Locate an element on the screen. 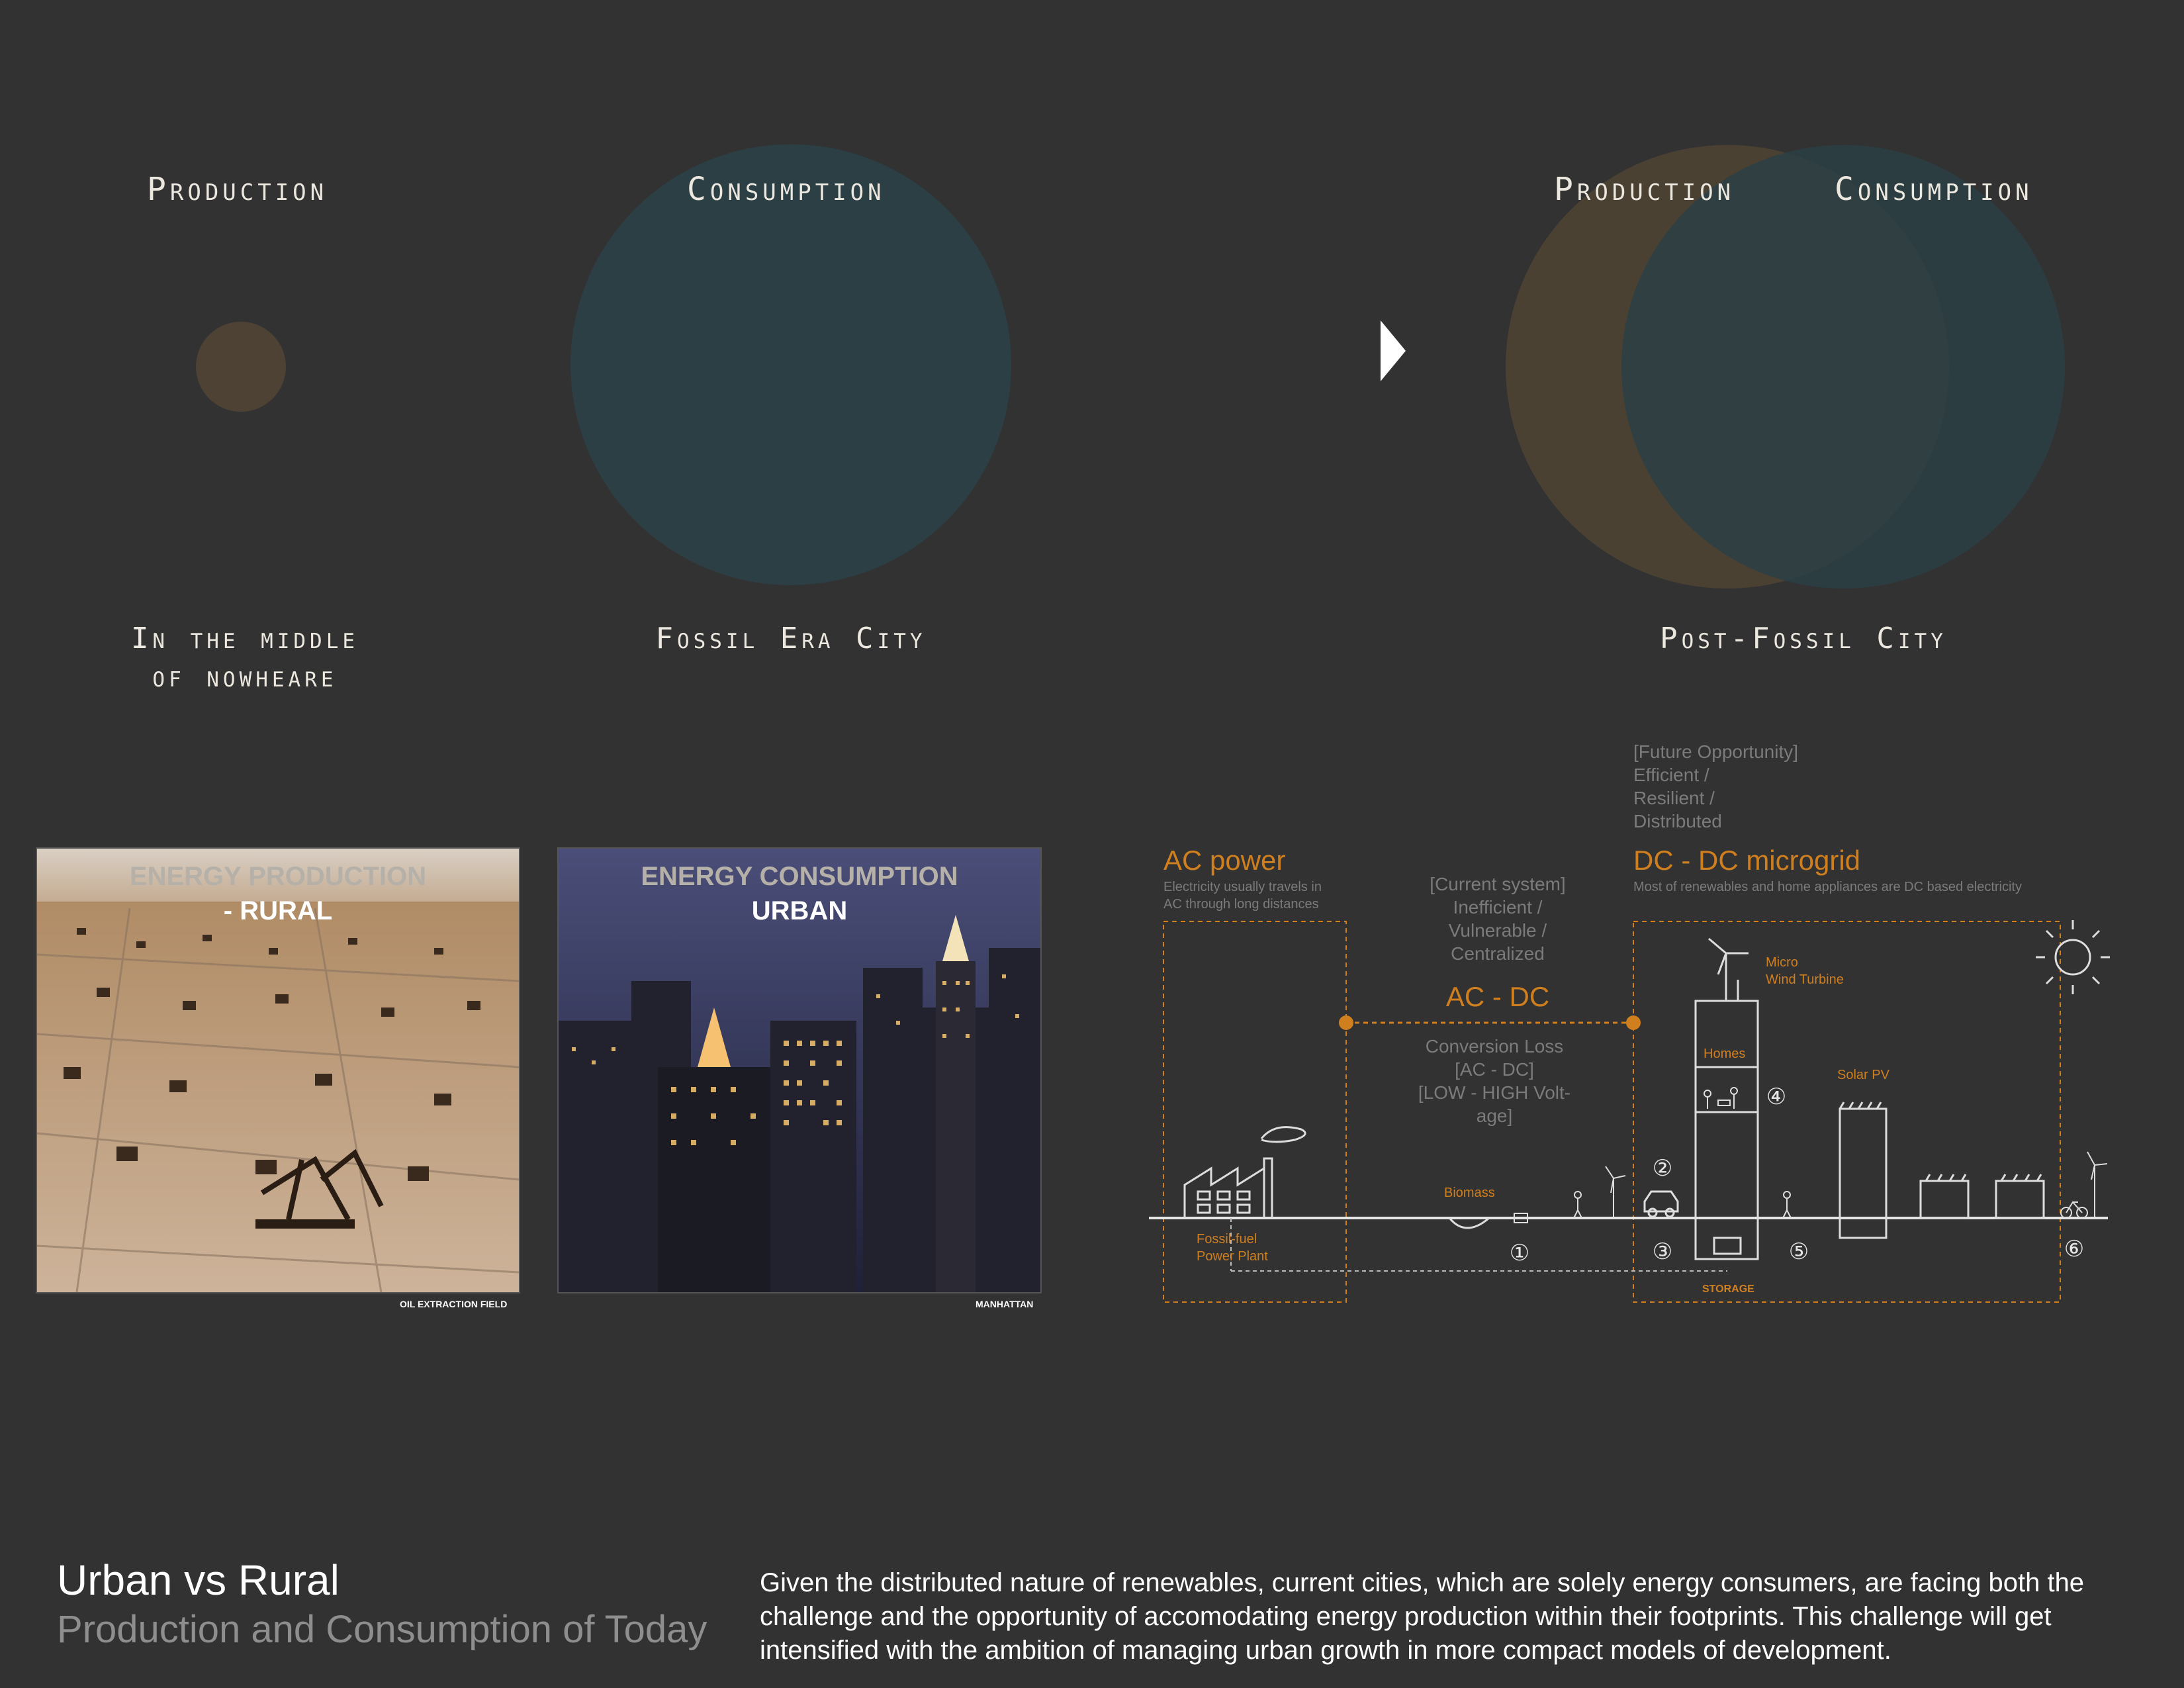  rural-photo-heading: ENERGY PRODUCTION - RURAL is located at coordinates (278, 893).